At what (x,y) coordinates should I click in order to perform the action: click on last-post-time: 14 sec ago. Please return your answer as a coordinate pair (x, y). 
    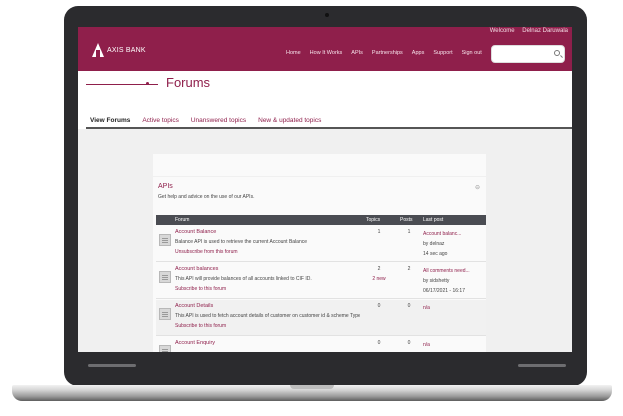
    Looking at the image, I should click on (435, 254).